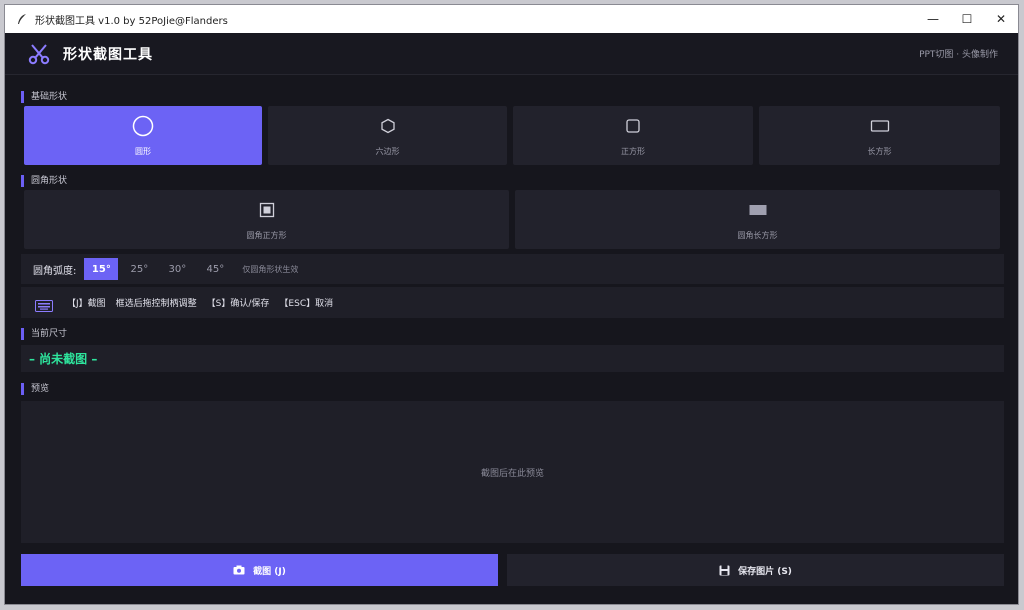 The image size is (1024, 610). Describe the element at coordinates (131, 21) in the screenshot. I see `window-title: 形状截图工具 v1.0 by 52PoJie@Flanders` at that location.